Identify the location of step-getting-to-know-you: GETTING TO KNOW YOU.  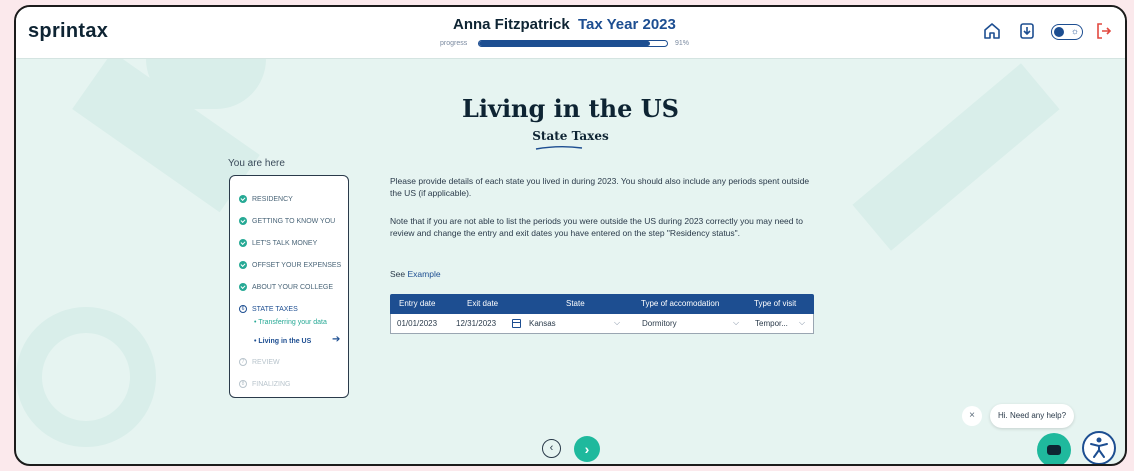
(287, 221).